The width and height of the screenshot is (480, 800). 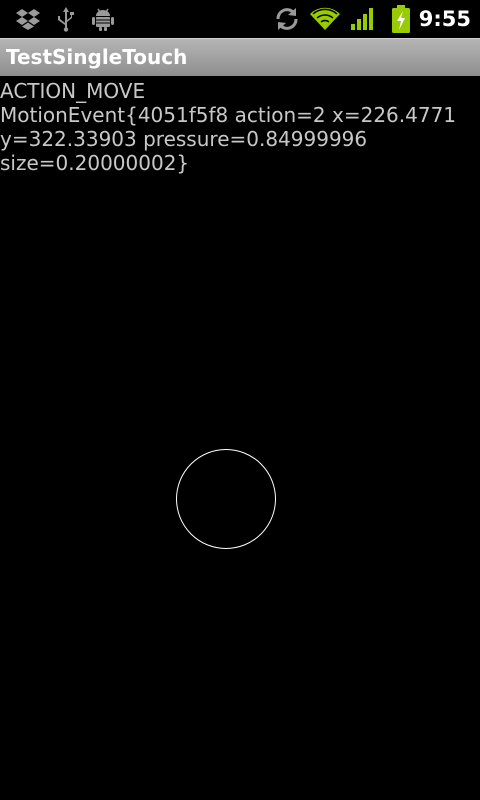 I want to click on dropbox-icon, so click(x=28, y=19).